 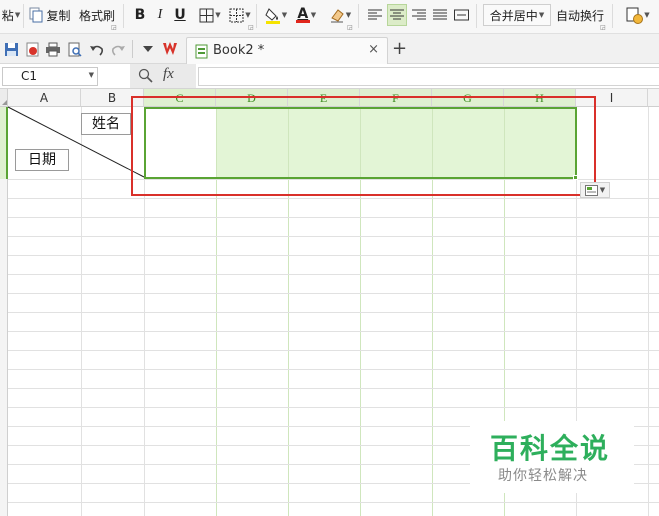 What do you see at coordinates (145, 75) in the screenshot?
I see `zoom-formula-icon` at bounding box center [145, 75].